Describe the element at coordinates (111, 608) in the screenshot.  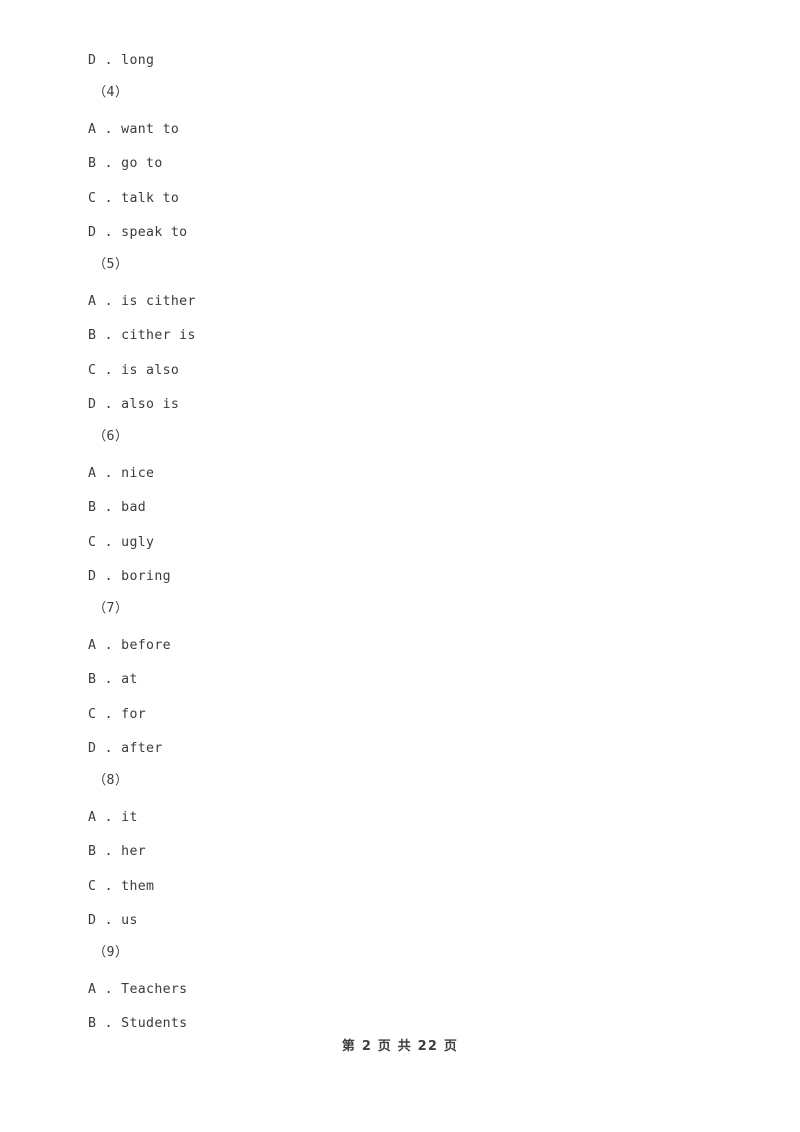
I see `question-number: （7）` at that location.